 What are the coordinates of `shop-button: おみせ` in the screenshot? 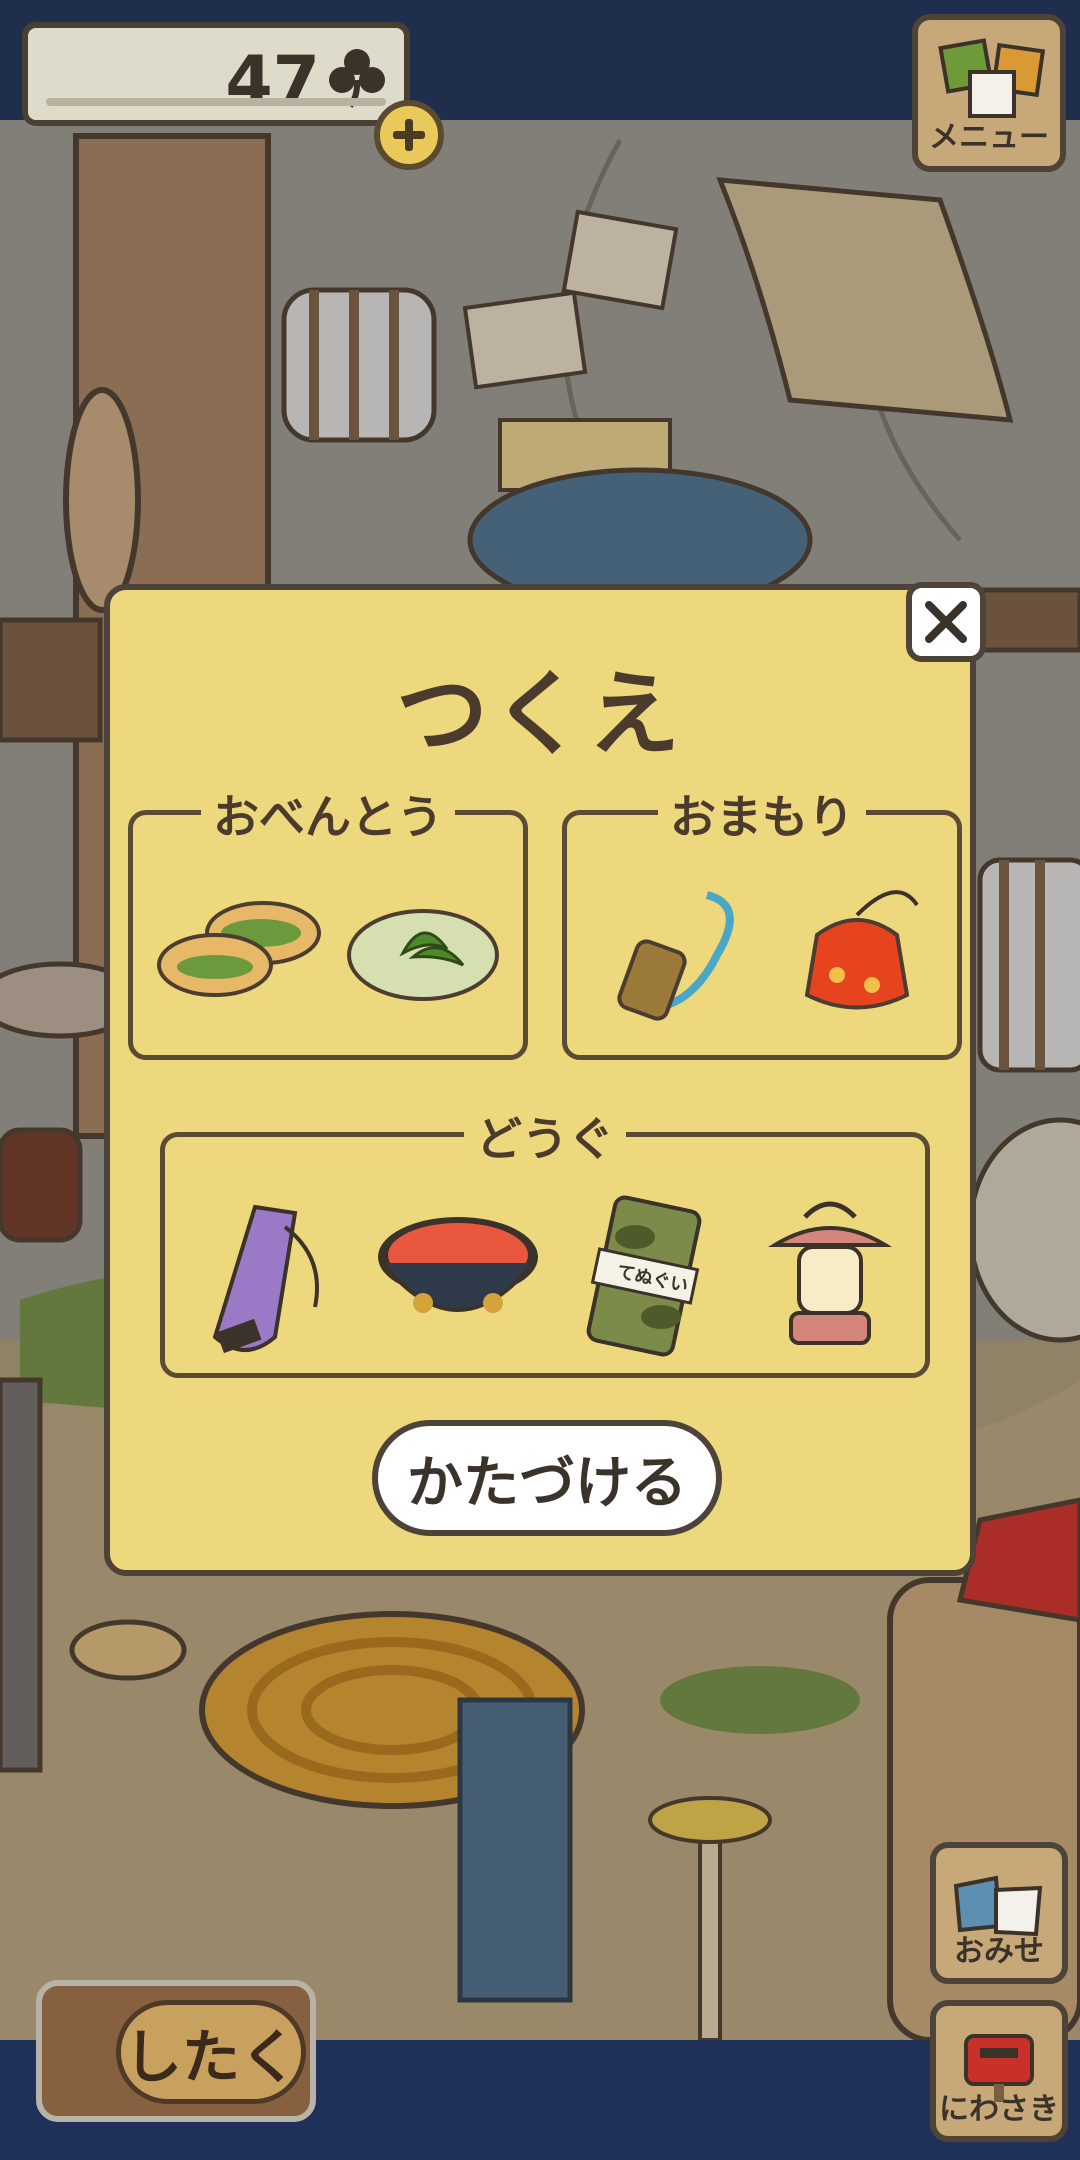 It's located at (999, 1913).